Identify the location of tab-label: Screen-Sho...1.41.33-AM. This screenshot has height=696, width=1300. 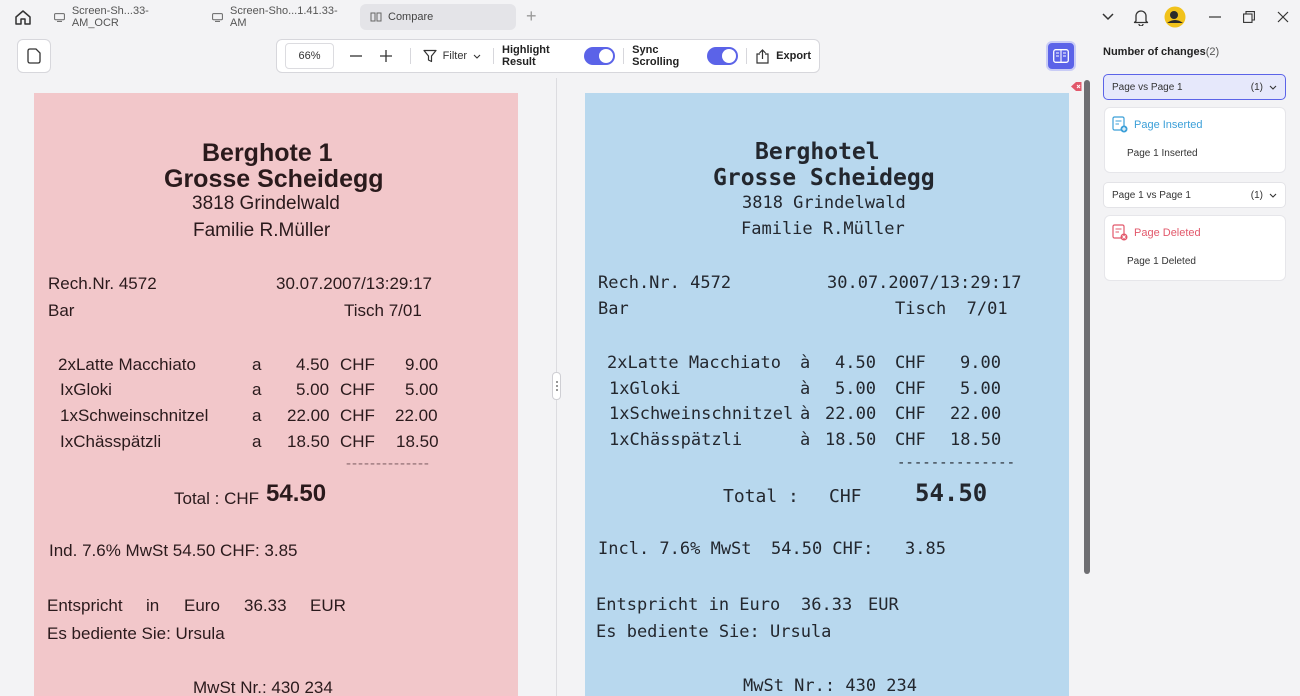
(283, 17).